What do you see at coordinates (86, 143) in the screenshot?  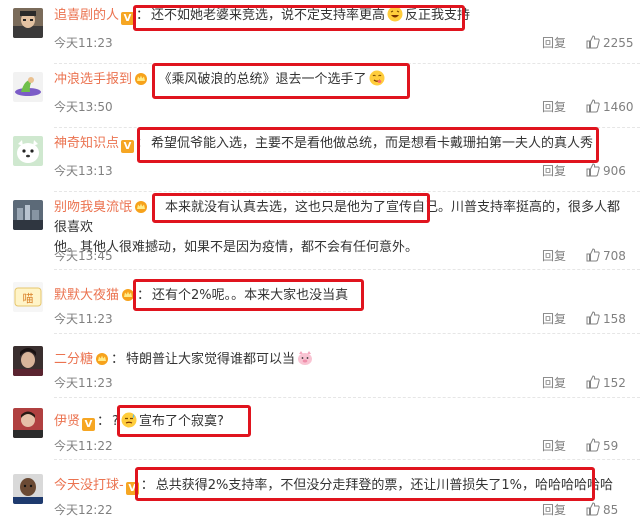 I see `username: 神奇知识点` at bounding box center [86, 143].